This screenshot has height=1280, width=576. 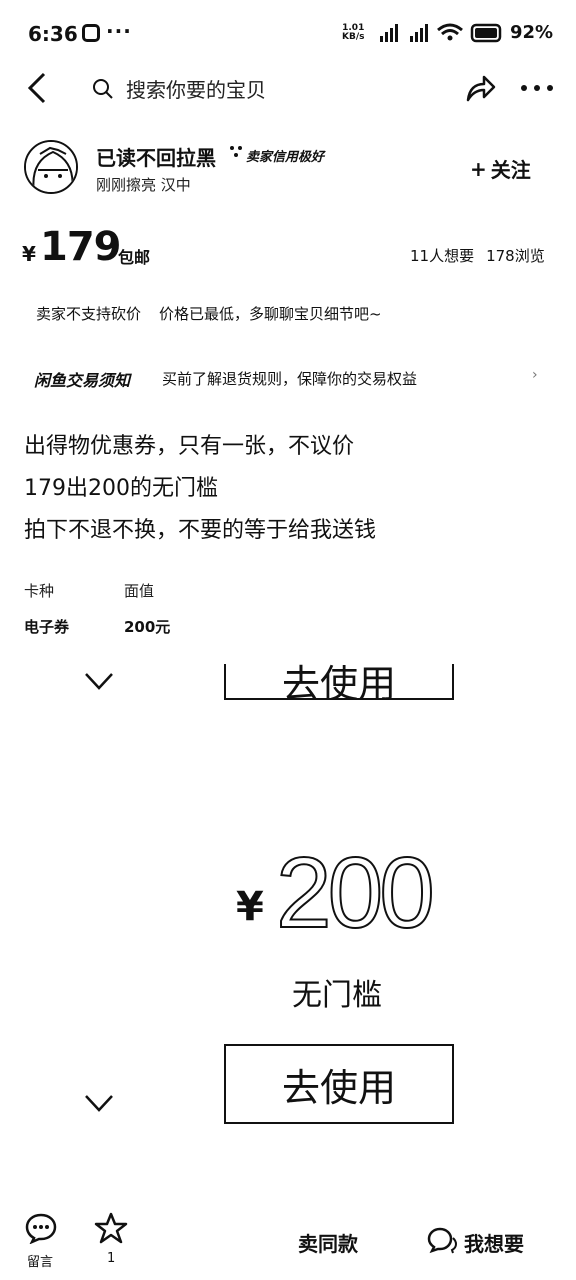 I want to click on spec-value-card-type: 电子券, so click(x=47, y=627).